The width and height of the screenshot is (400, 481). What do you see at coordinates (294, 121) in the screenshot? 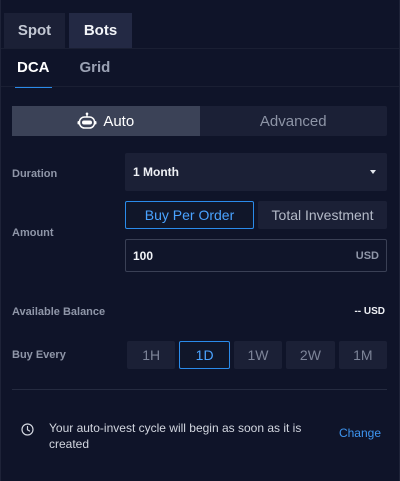
I see `advanced-mode-button: Advanced` at bounding box center [294, 121].